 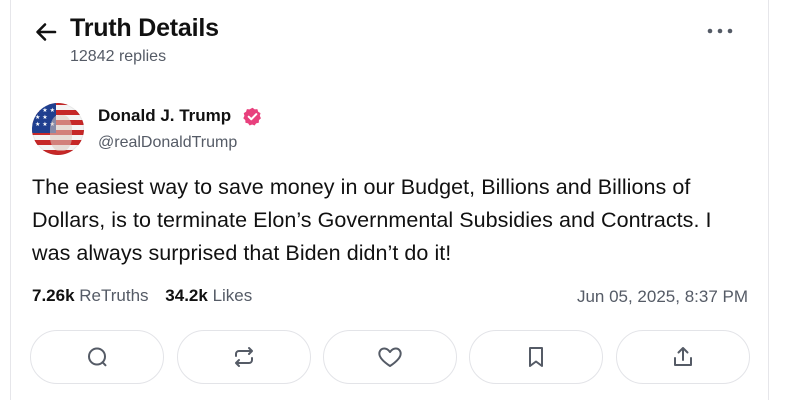 I want to click on retruth-icon, so click(x=244, y=357).